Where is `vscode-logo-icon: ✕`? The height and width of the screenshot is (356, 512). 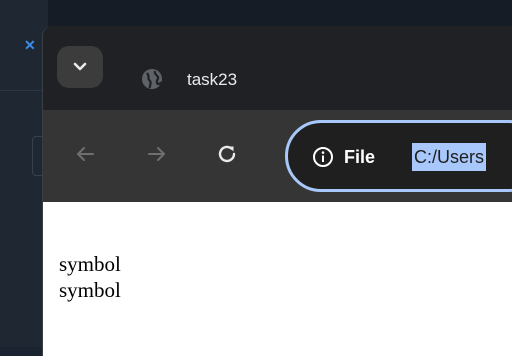 vscode-logo-icon: ✕ is located at coordinates (30, 45).